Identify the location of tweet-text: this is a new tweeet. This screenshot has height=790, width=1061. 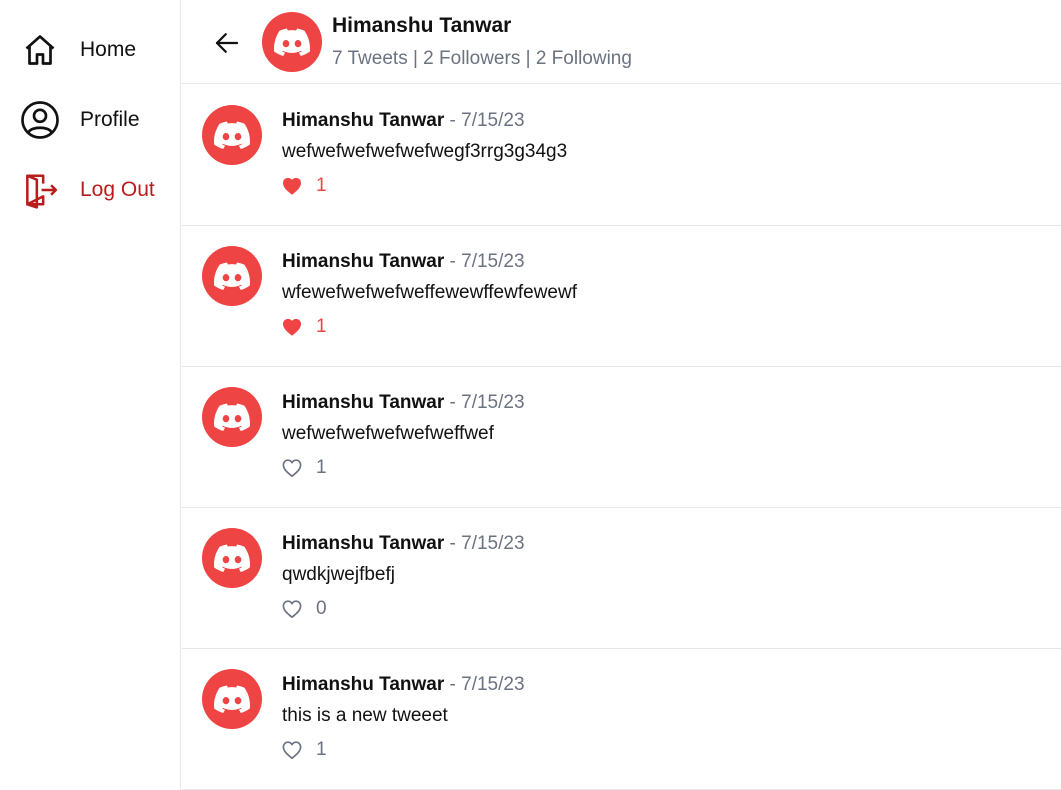
(365, 715).